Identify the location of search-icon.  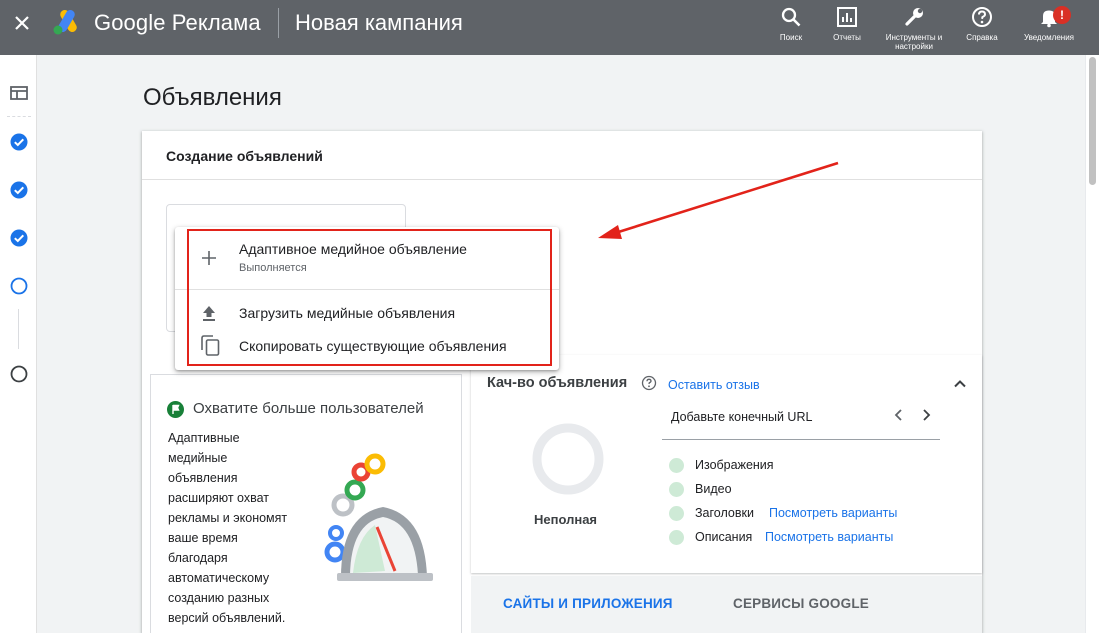
(791, 17).